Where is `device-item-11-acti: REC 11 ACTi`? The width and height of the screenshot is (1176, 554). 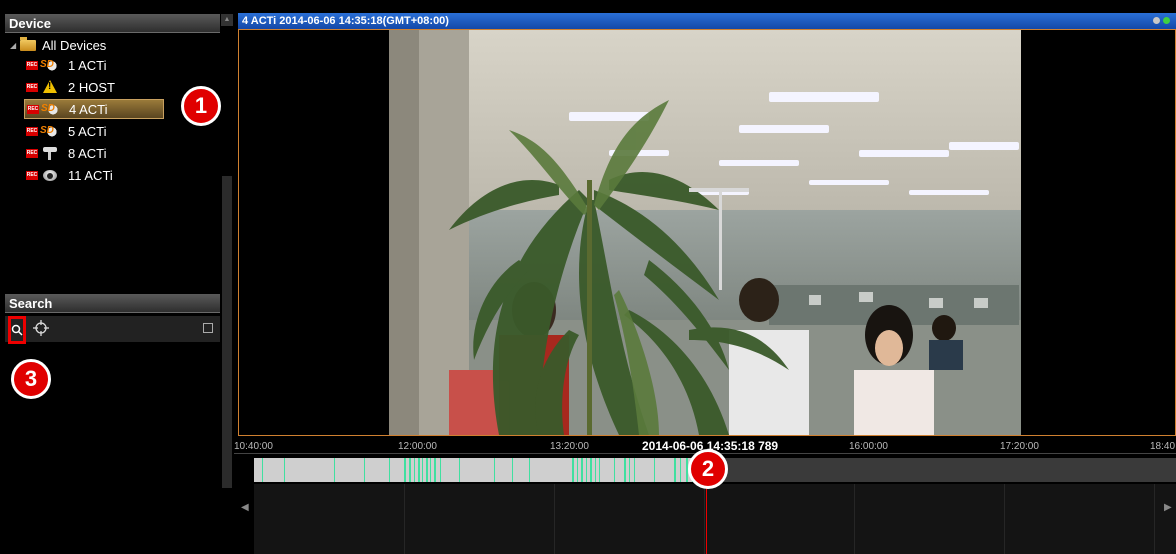
device-item-11-acti: REC 11 ACTi is located at coordinates (69, 175).